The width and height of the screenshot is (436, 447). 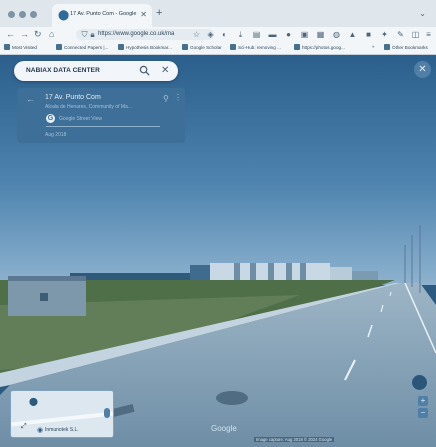 What do you see at coordinates (64, 15) in the screenshot?
I see `maps-pin-icon: ⬤` at bounding box center [64, 15].